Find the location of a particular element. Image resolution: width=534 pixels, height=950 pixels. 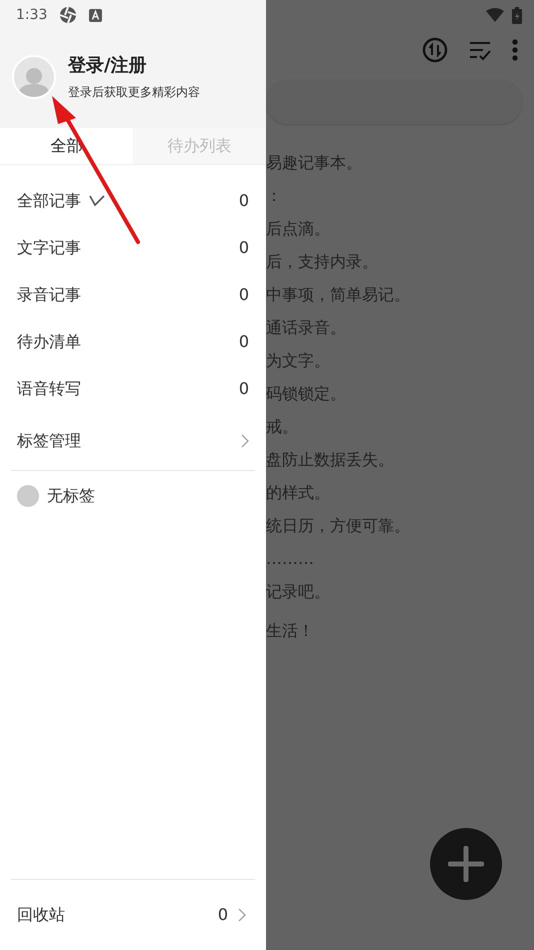

tag-label: 无标签 is located at coordinates (71, 496).